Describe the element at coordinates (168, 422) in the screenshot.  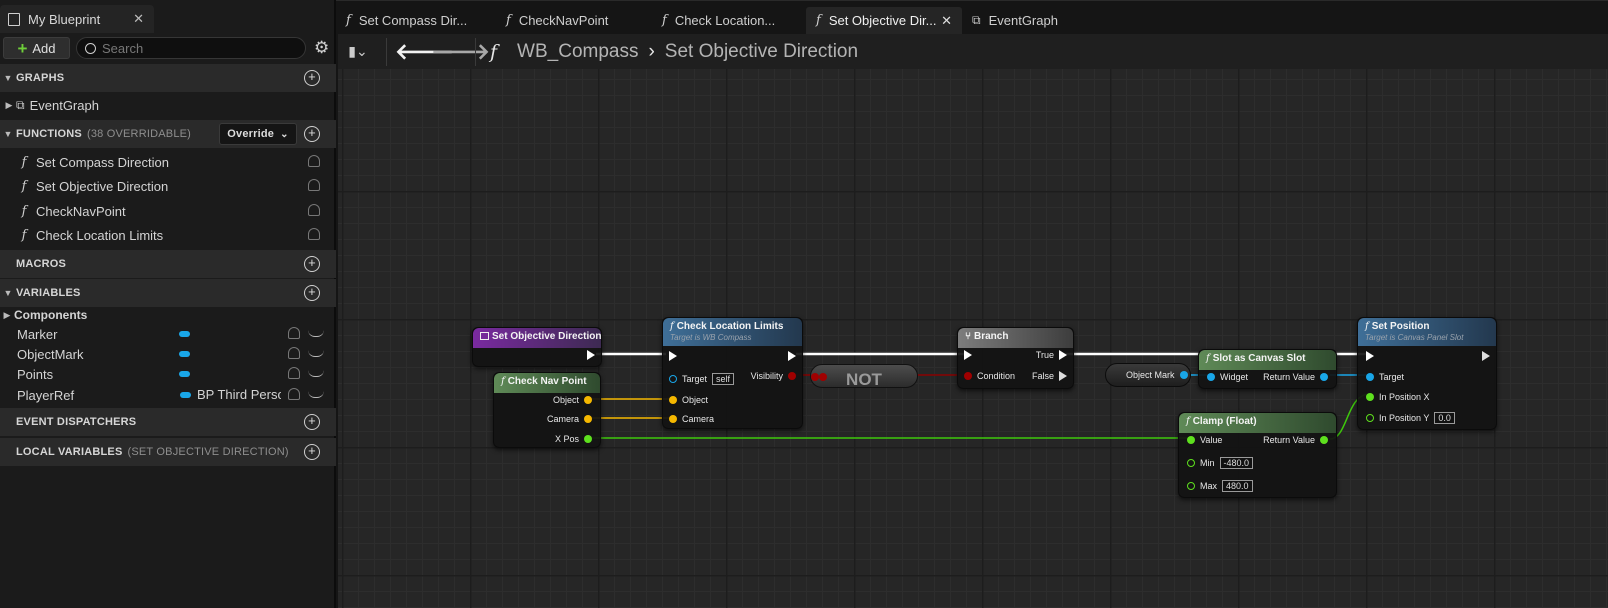
I see `section-event-dispatchers: EVENT DISPATCHERS +` at that location.